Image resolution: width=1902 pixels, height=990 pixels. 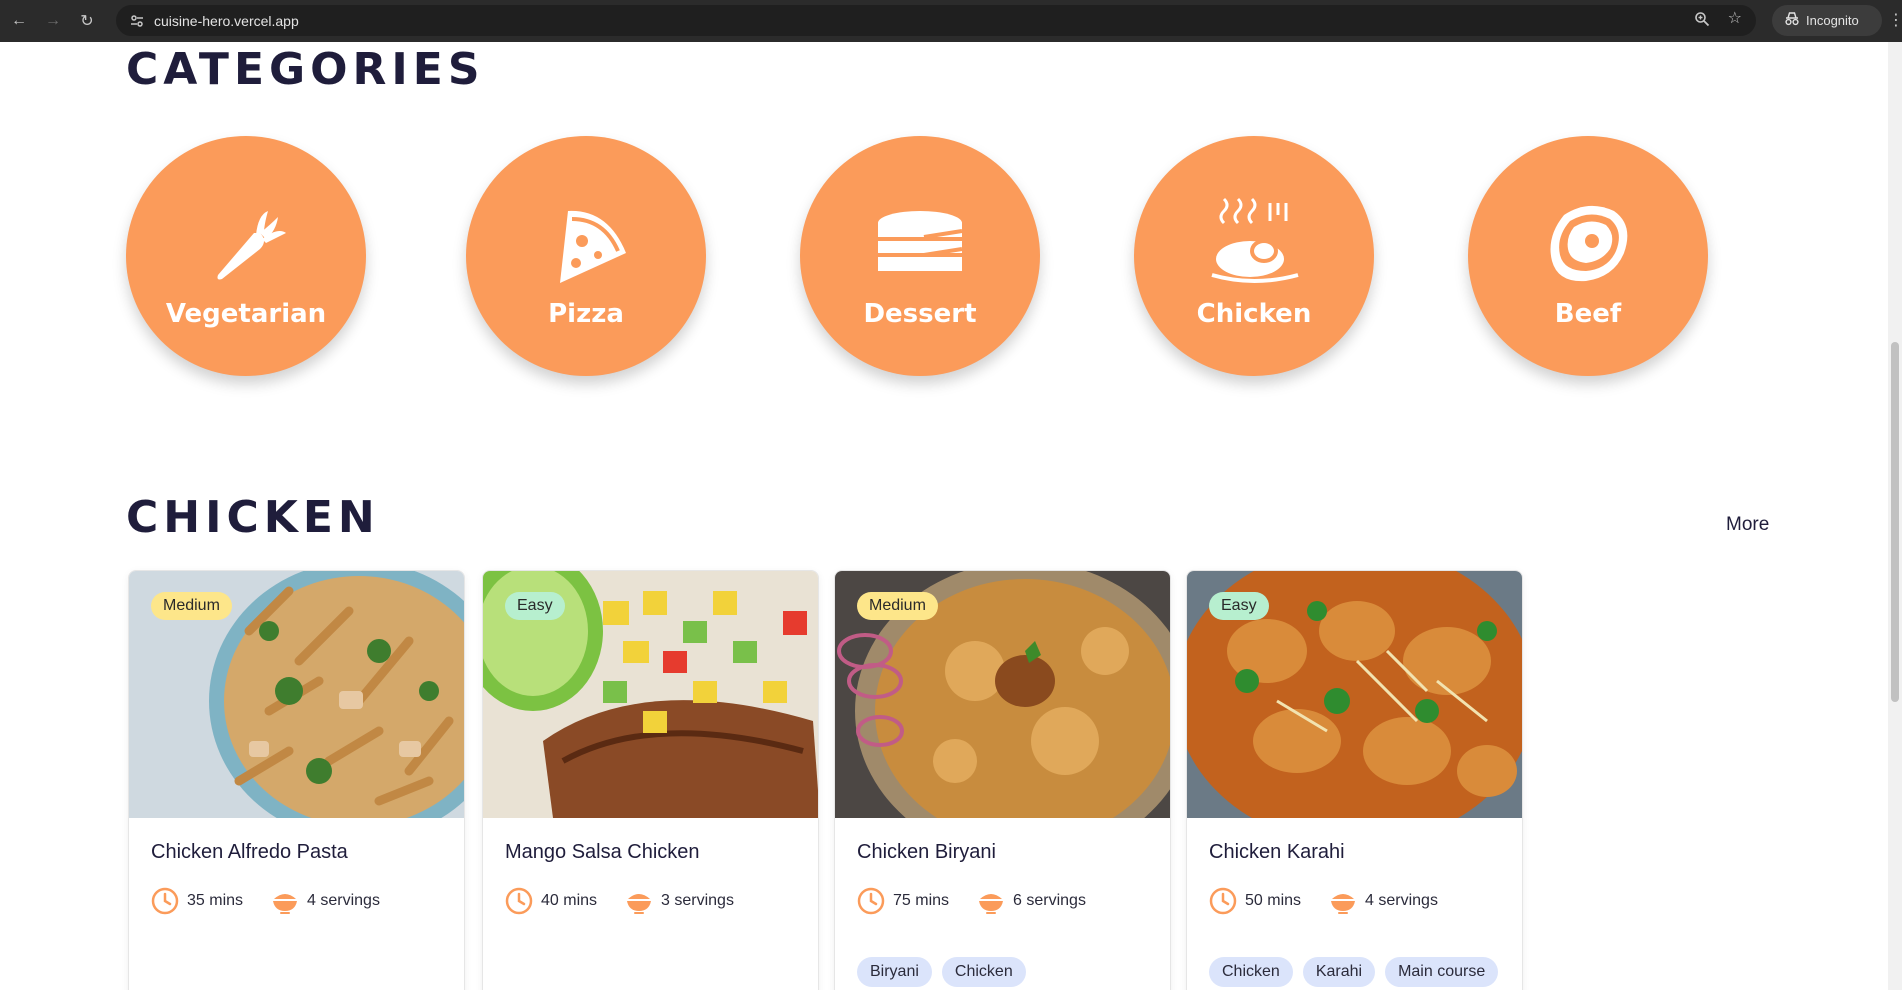 I want to click on recipe-meta: 40 mins 3 servings, so click(x=619, y=901).